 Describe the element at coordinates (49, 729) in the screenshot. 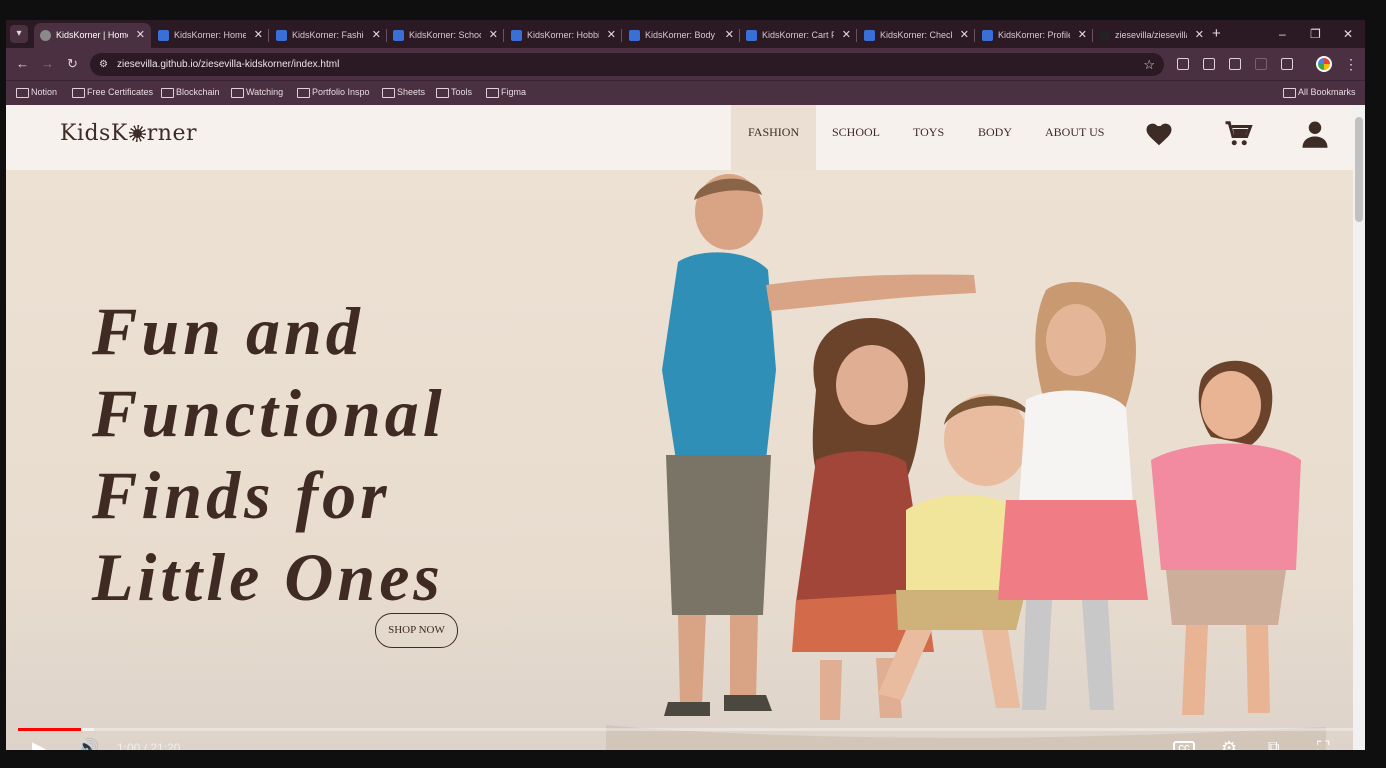

I see `played-bar` at that location.